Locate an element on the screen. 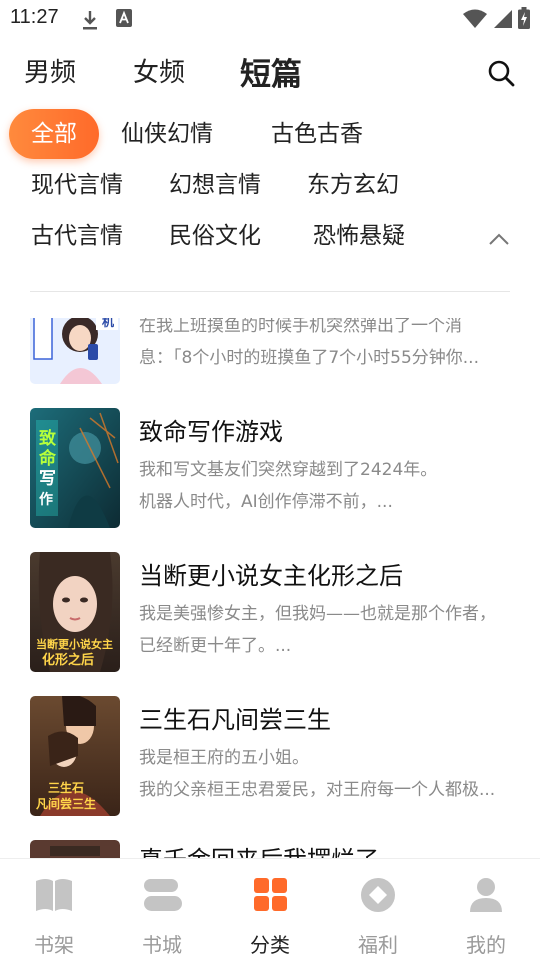  book-cover is located at coordinates (75, 849).